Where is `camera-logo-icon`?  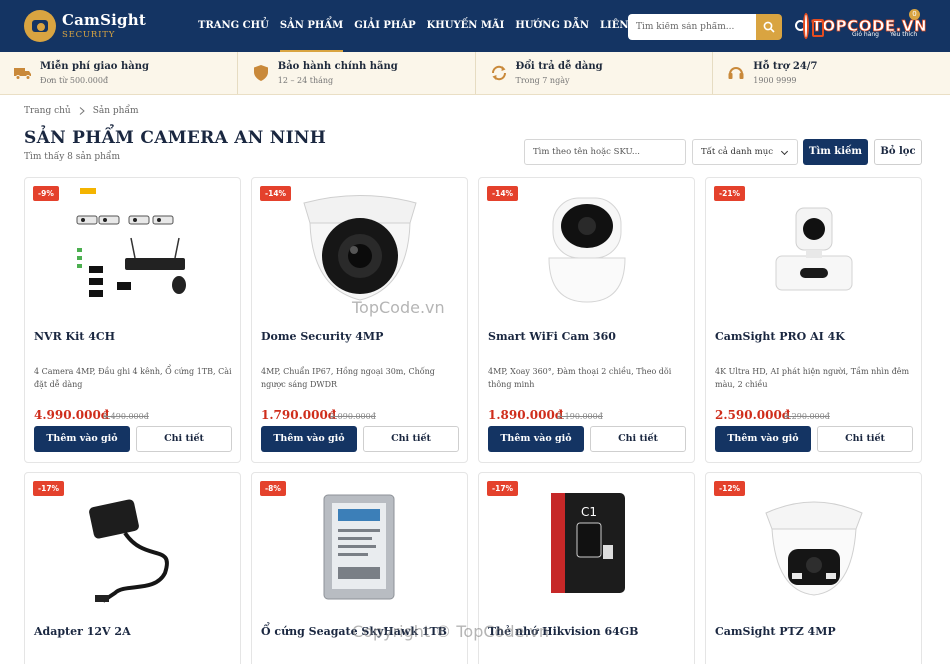
camera-logo-icon is located at coordinates (40, 26).